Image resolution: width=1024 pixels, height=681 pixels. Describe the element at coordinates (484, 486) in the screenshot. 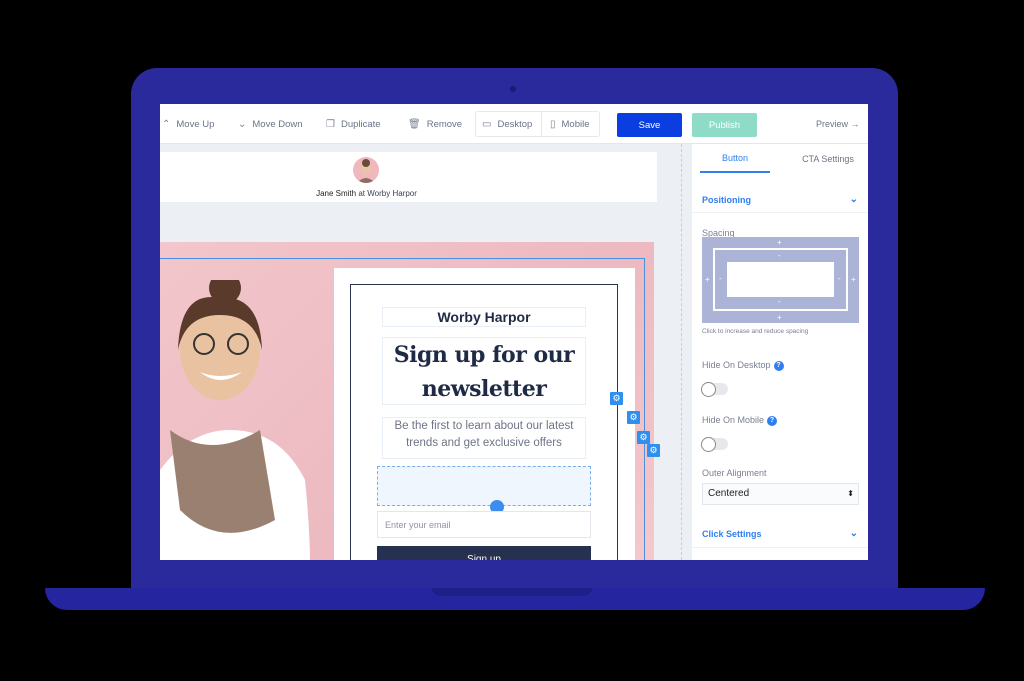

I see `drop-zone` at that location.